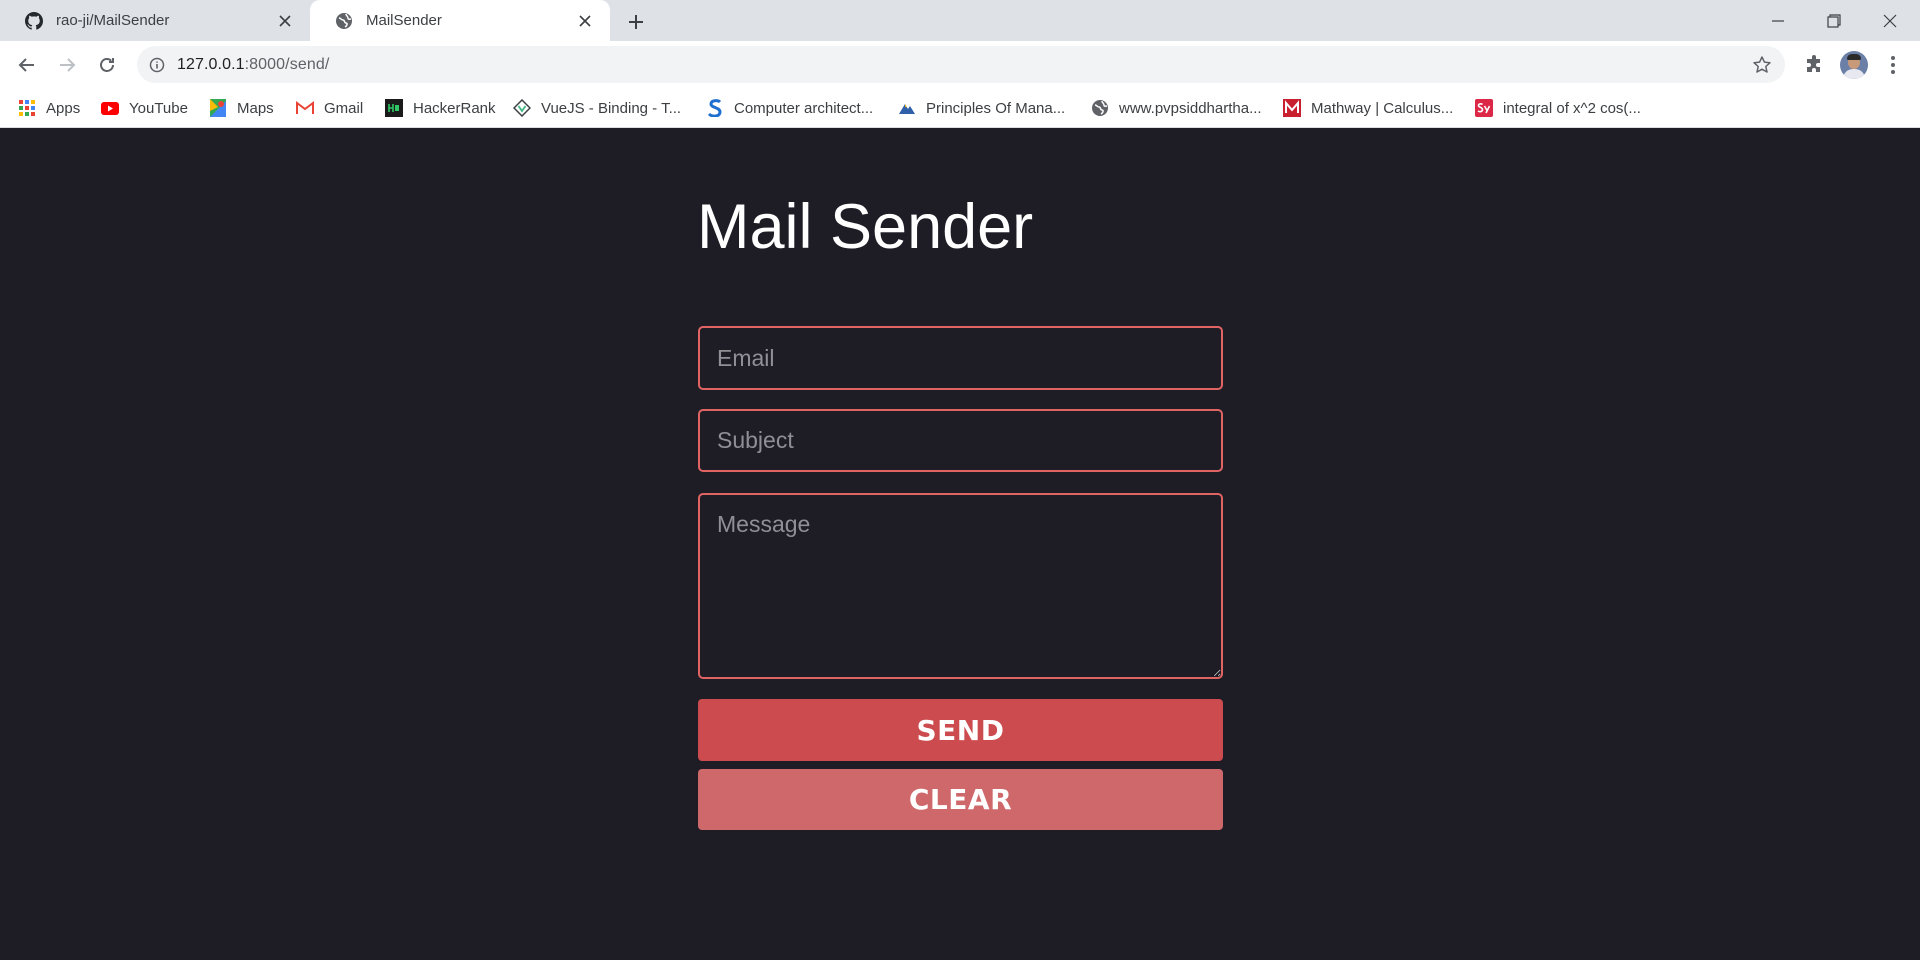 This screenshot has width=1920, height=960. Describe the element at coordinates (960, 20) in the screenshot. I see `tab-strip: rao-ji/MailSender MailSender` at that location.